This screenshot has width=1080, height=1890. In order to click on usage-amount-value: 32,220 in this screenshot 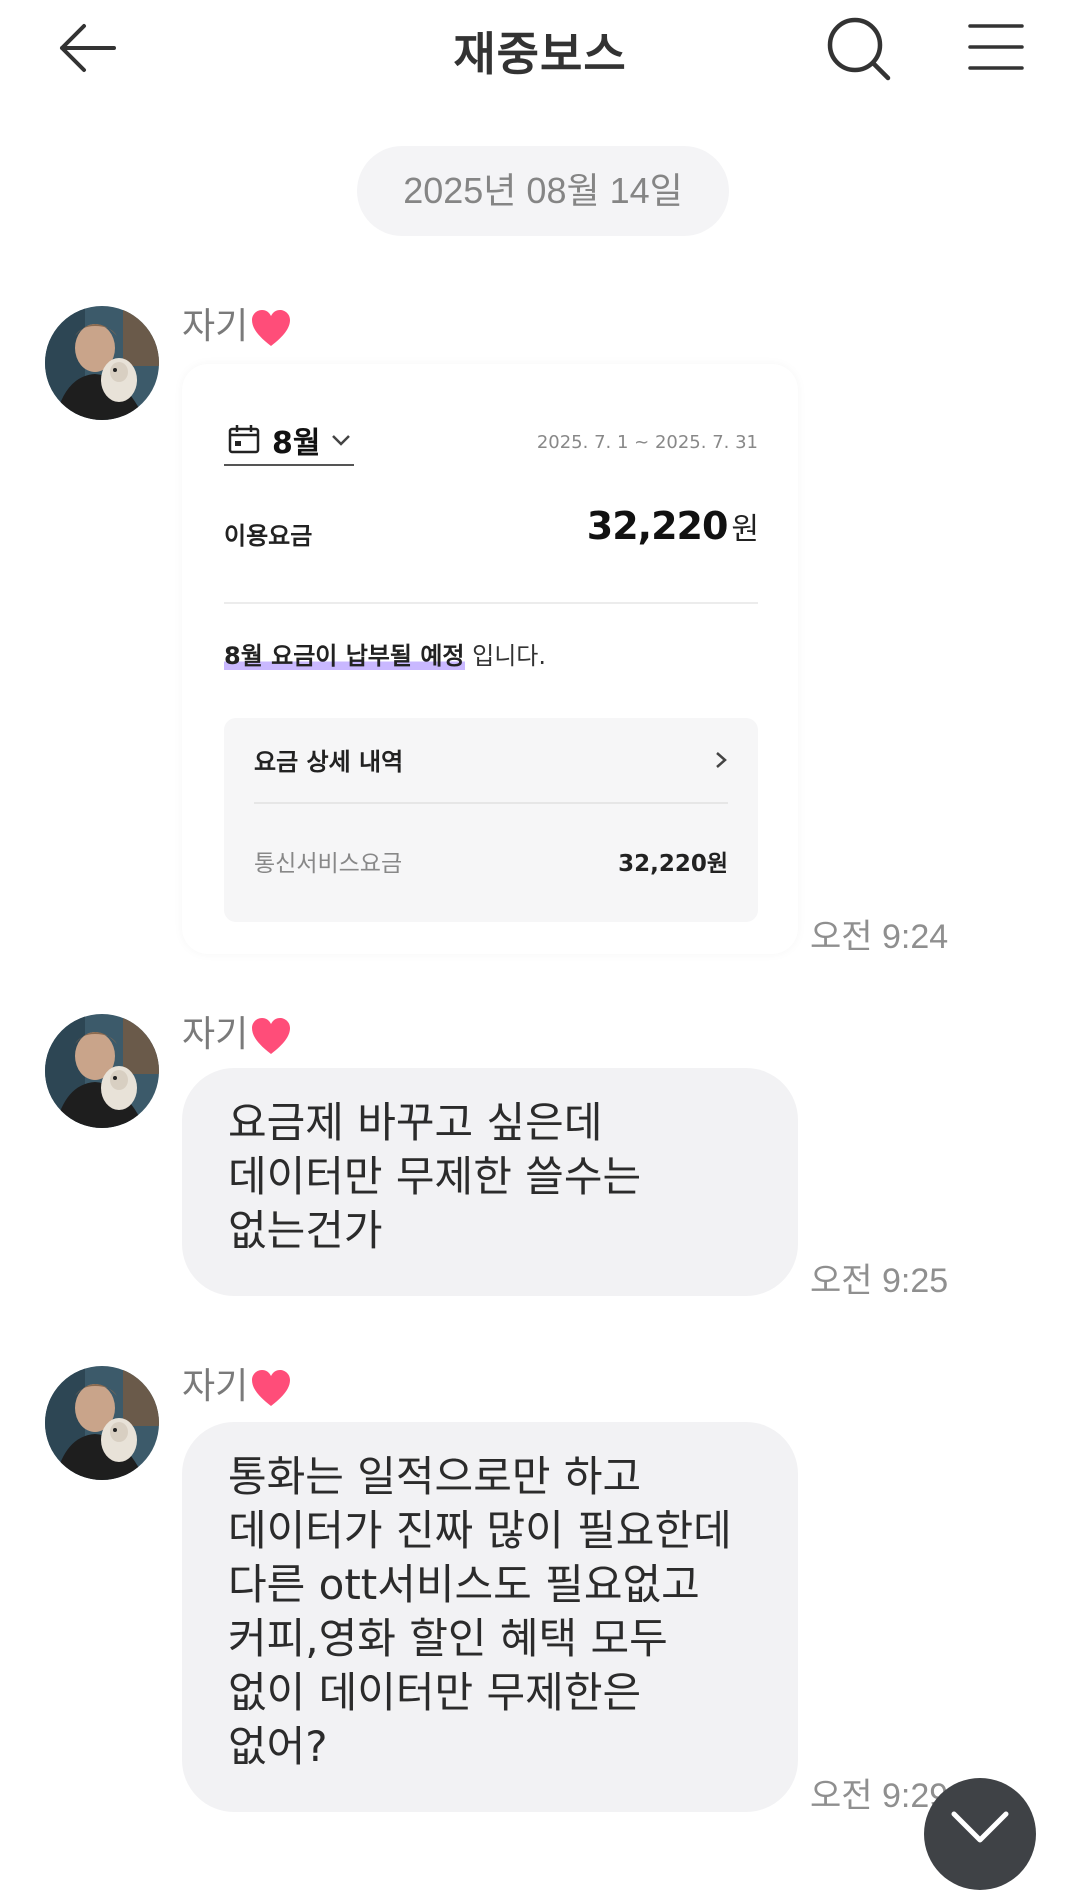, I will do `click(657, 526)`.